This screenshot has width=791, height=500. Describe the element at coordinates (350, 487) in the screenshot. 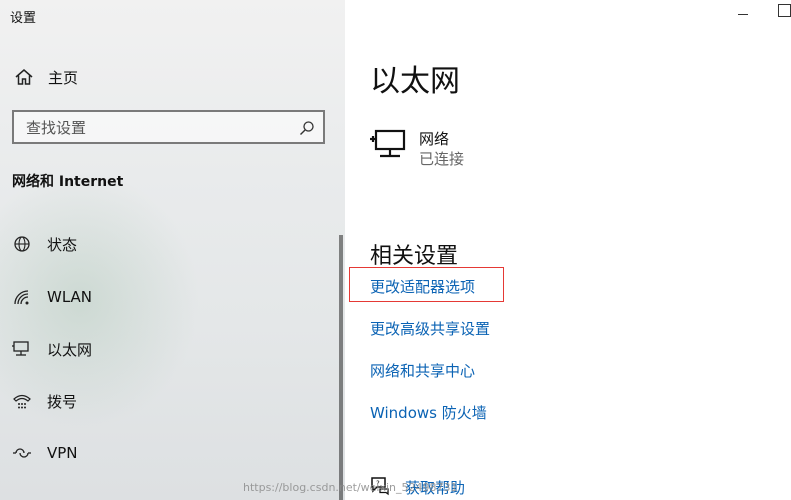

I see `watermark: https://blog.csdn.net/weixin_52498731` at that location.